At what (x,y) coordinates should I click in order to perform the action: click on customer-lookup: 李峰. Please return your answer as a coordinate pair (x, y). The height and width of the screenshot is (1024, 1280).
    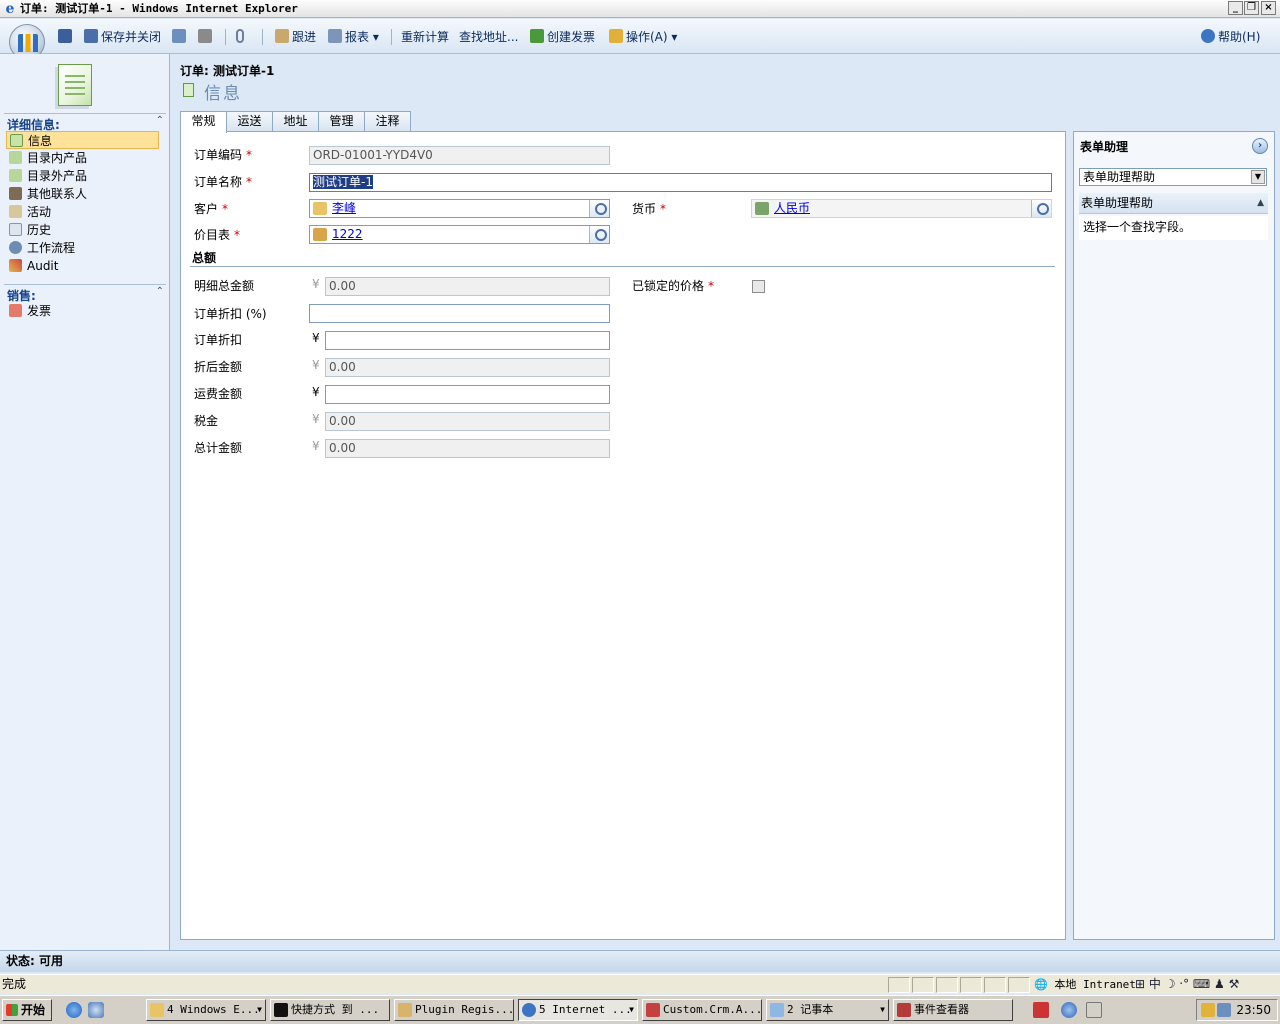
    Looking at the image, I should click on (459, 208).